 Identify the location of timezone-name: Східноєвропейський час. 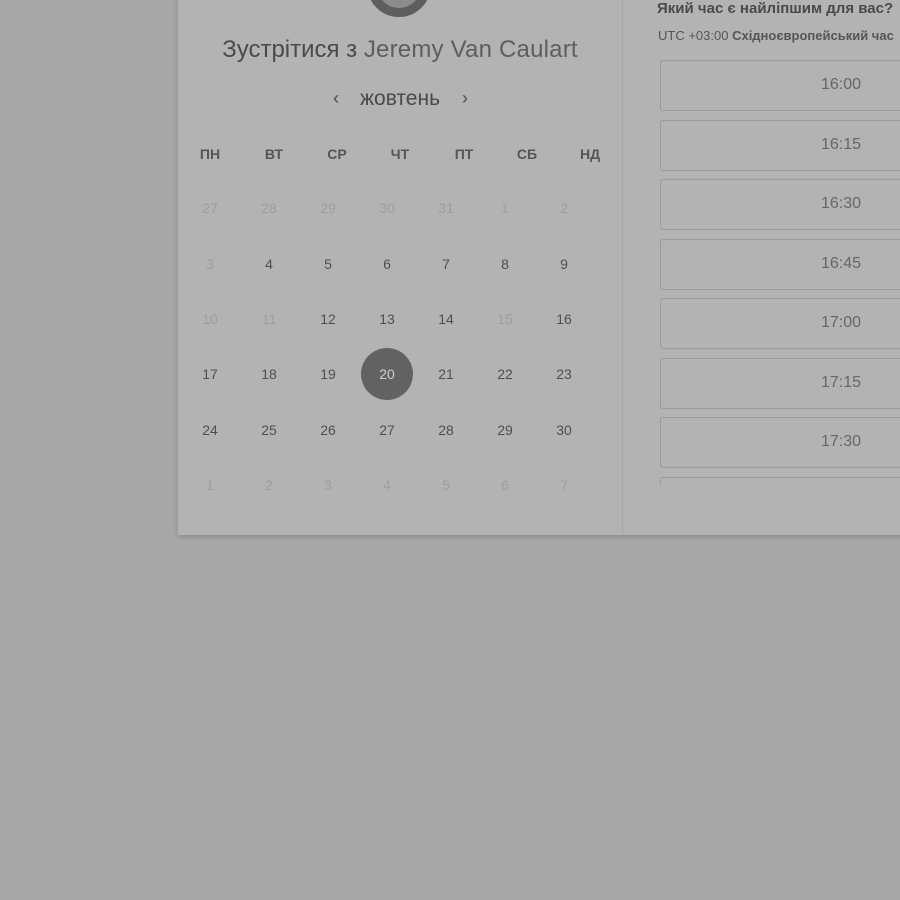
(813, 35).